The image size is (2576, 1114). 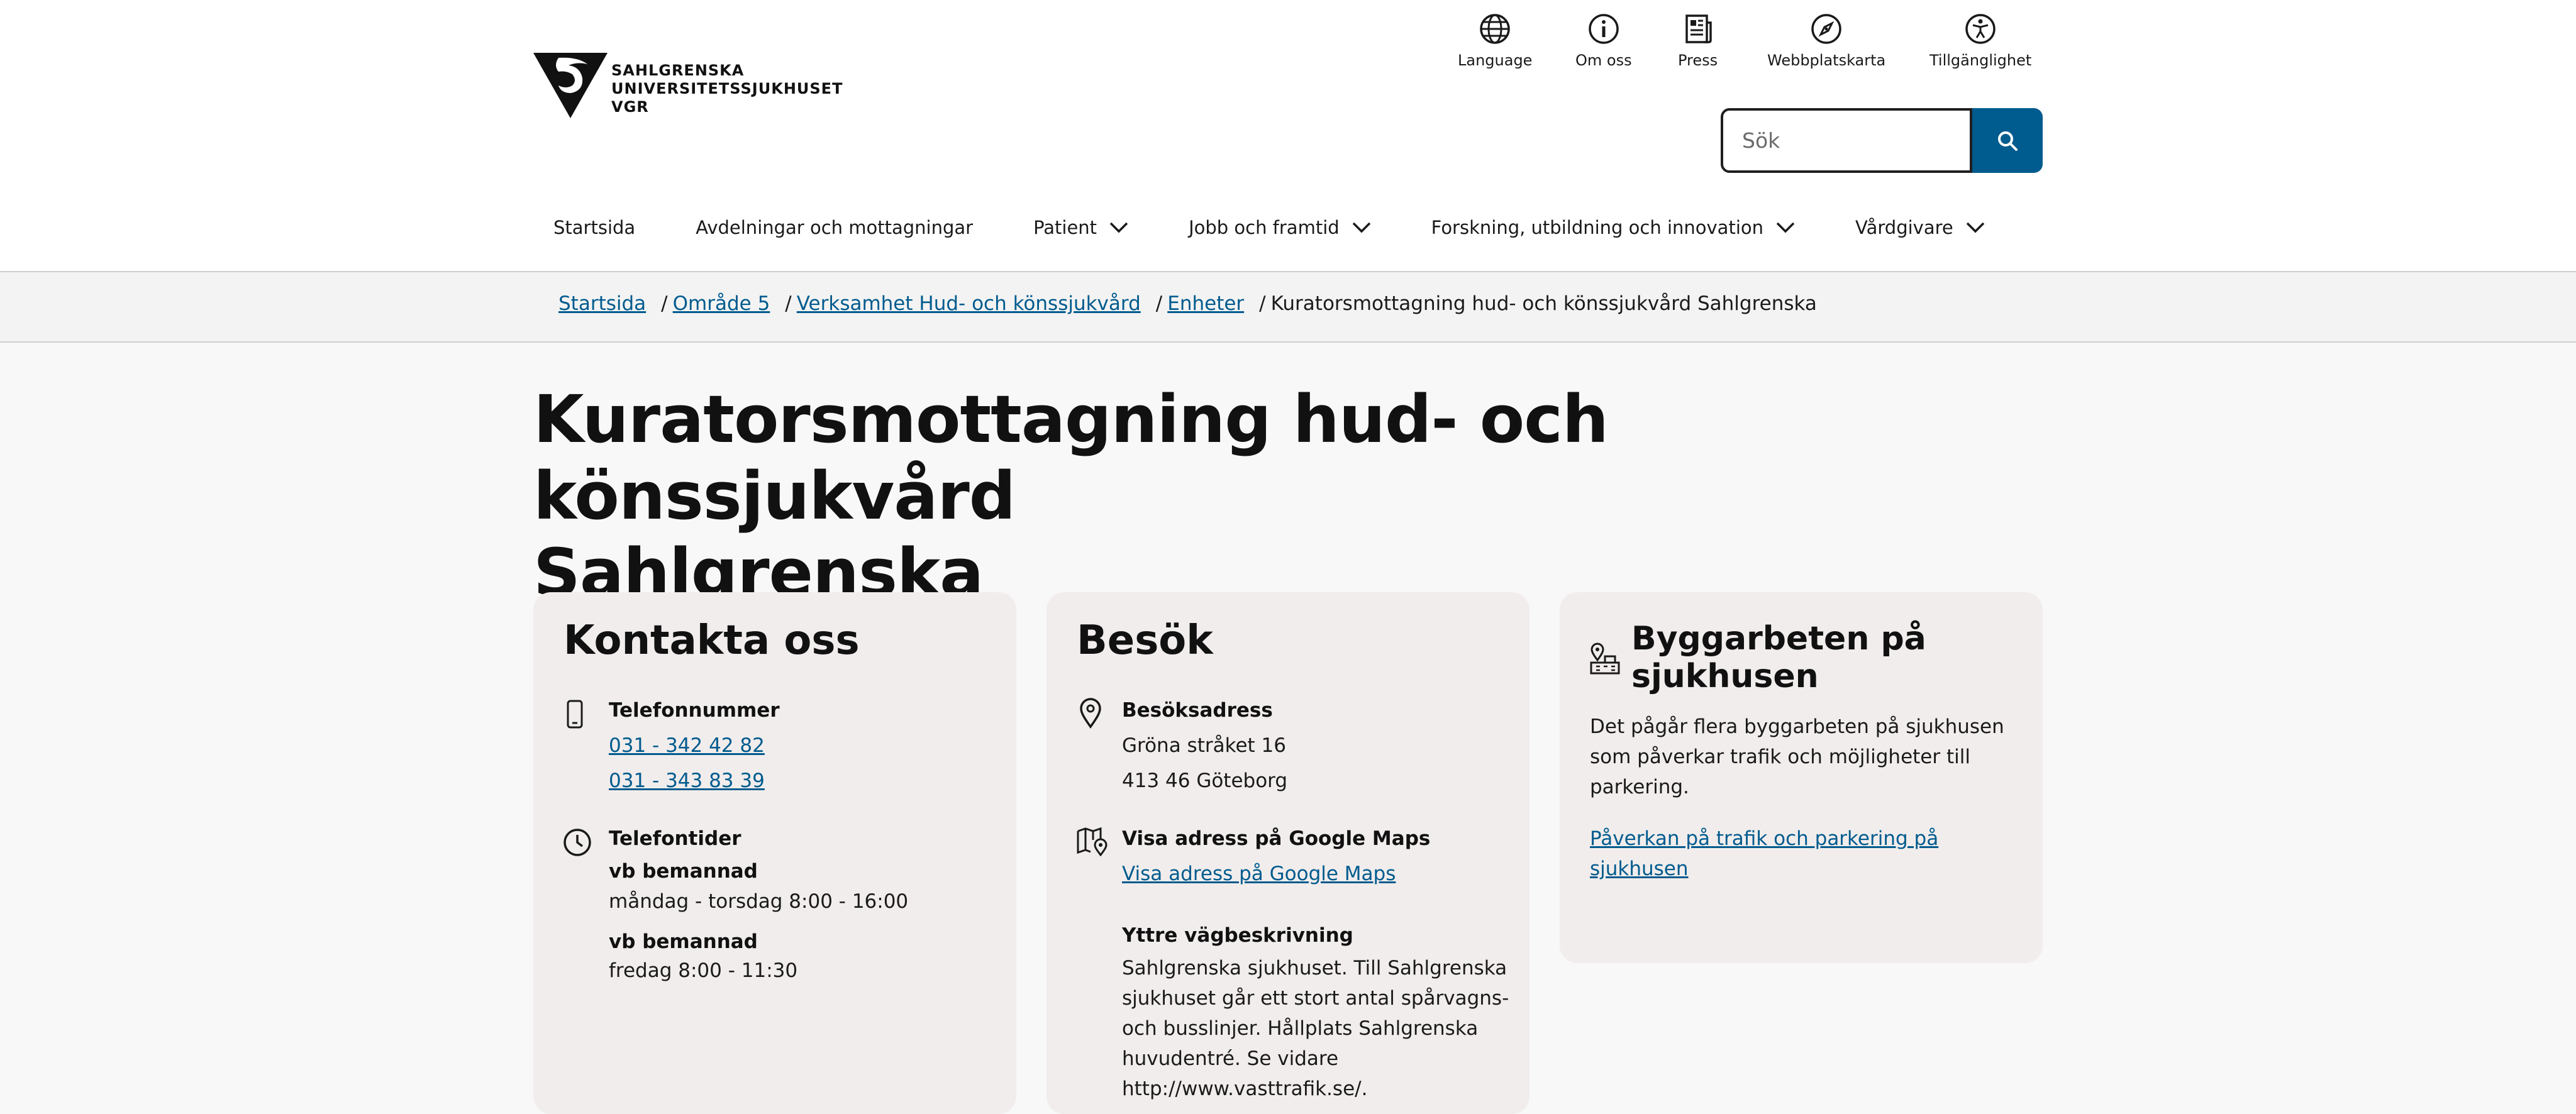 I want to click on search-form, so click(x=1882, y=140).